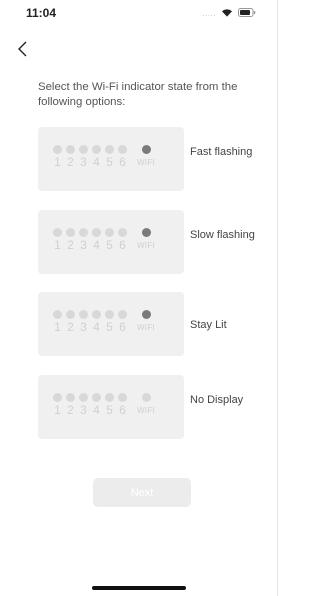 The width and height of the screenshot is (320, 596). Describe the element at coordinates (217, 400) in the screenshot. I see `option-label: No Display` at that location.